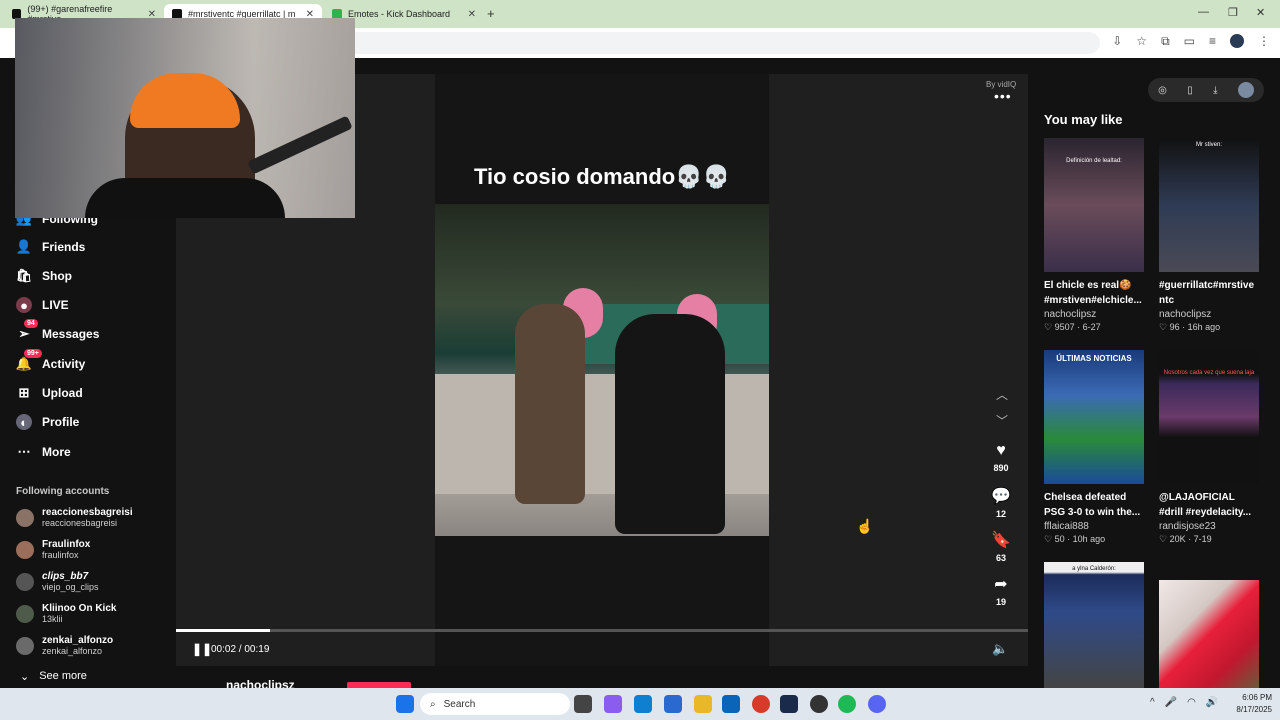 The height and width of the screenshot is (720, 1280). What do you see at coordinates (1190, 90) in the screenshot?
I see `device-icon: ▯` at bounding box center [1190, 90].